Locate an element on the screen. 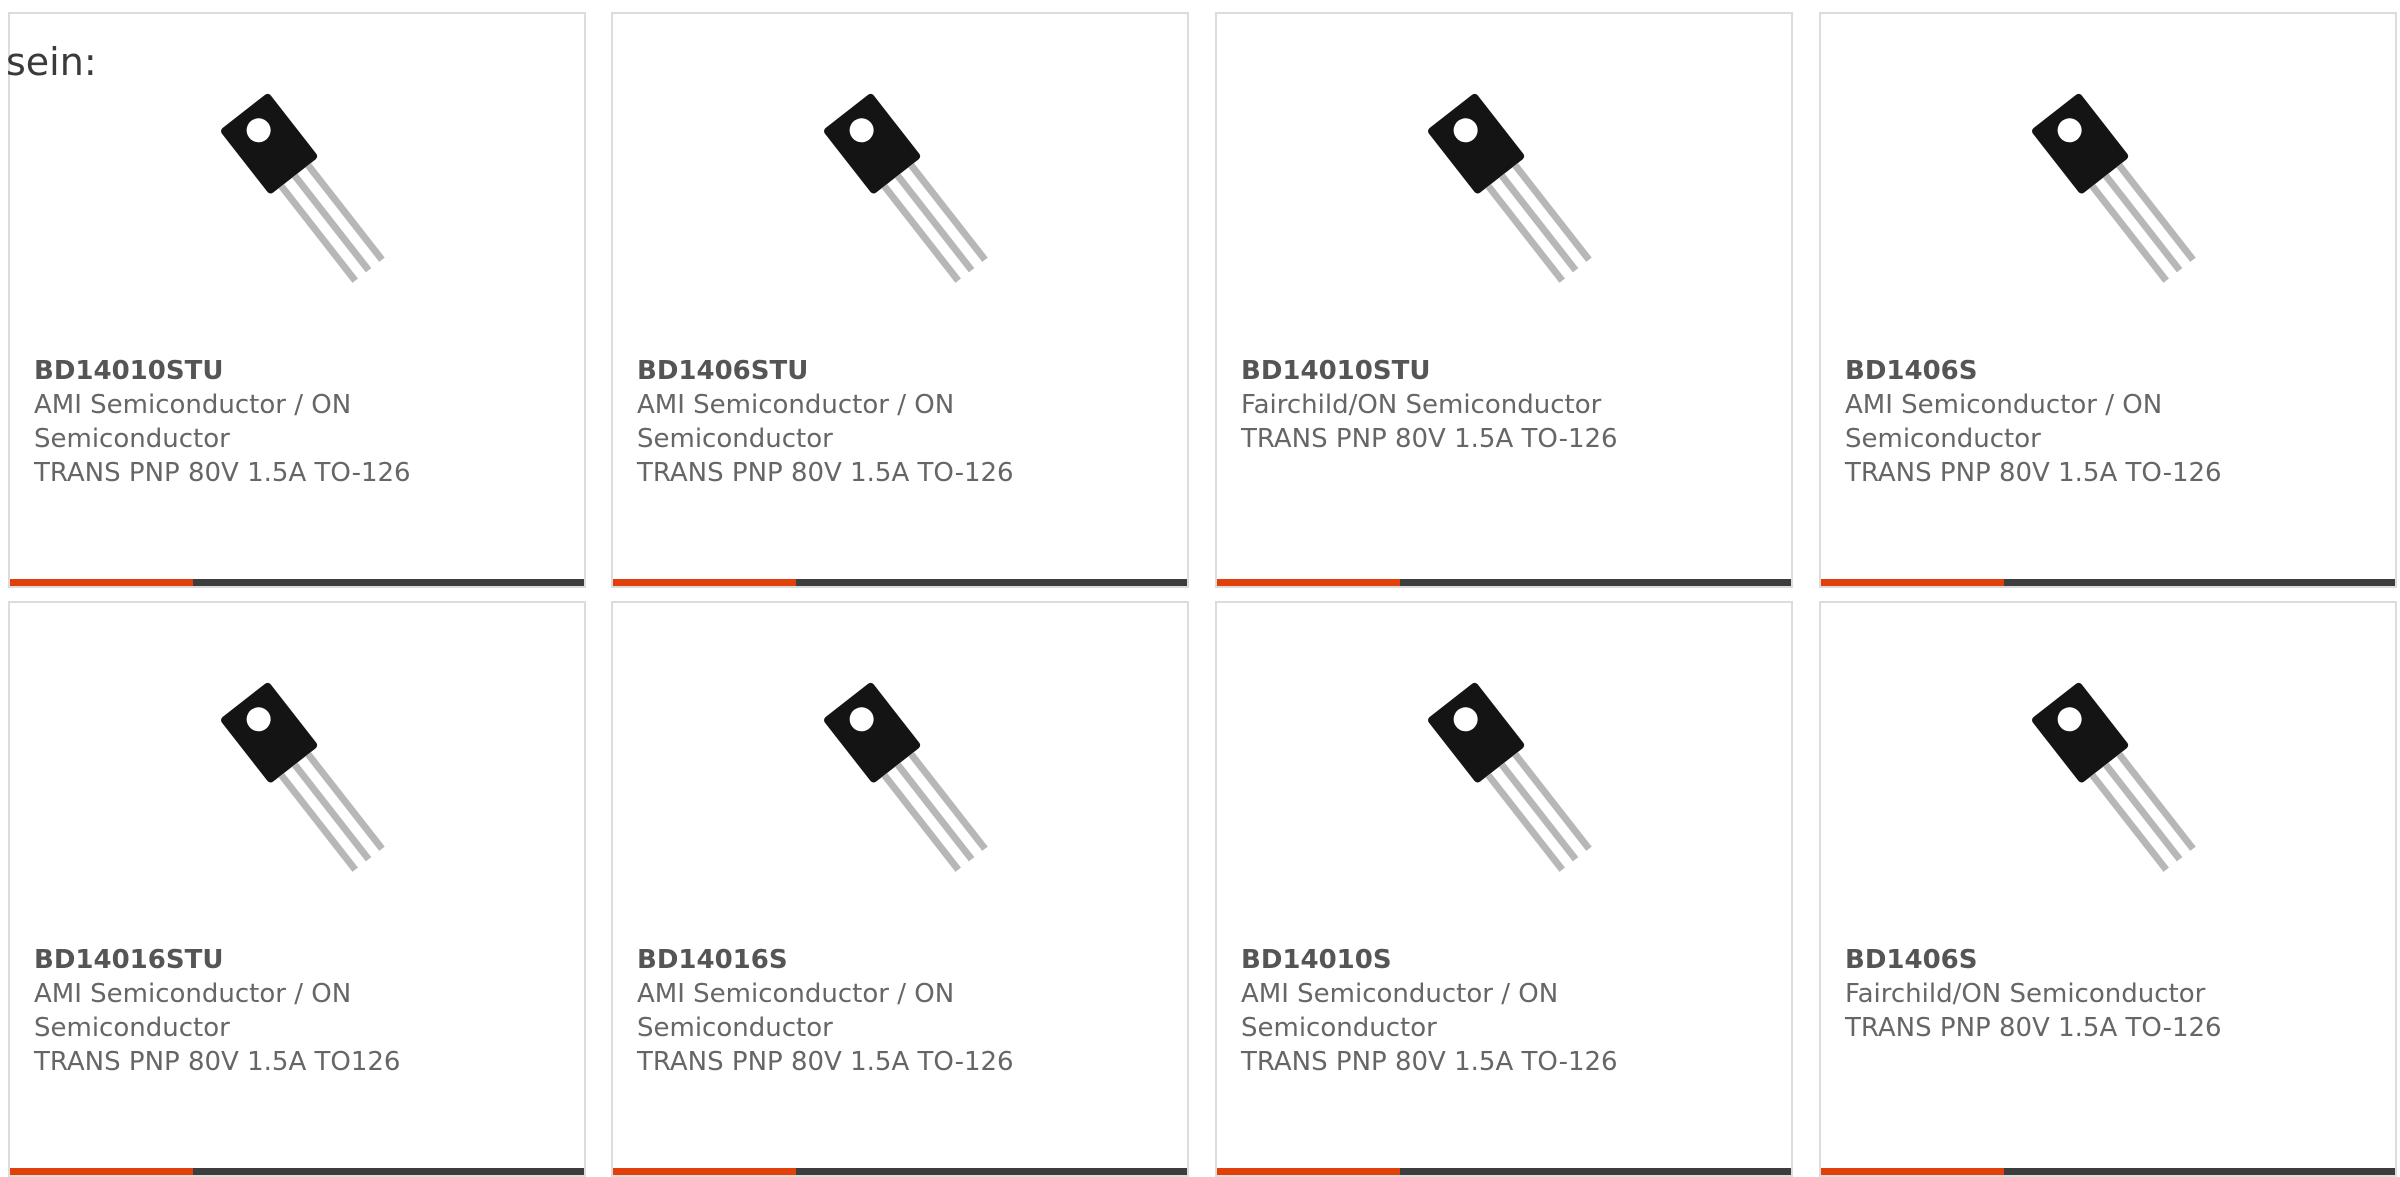 The image size is (2400, 1177). description: TRANS PNP 80V 1.5A TO126 is located at coordinates (217, 1062).